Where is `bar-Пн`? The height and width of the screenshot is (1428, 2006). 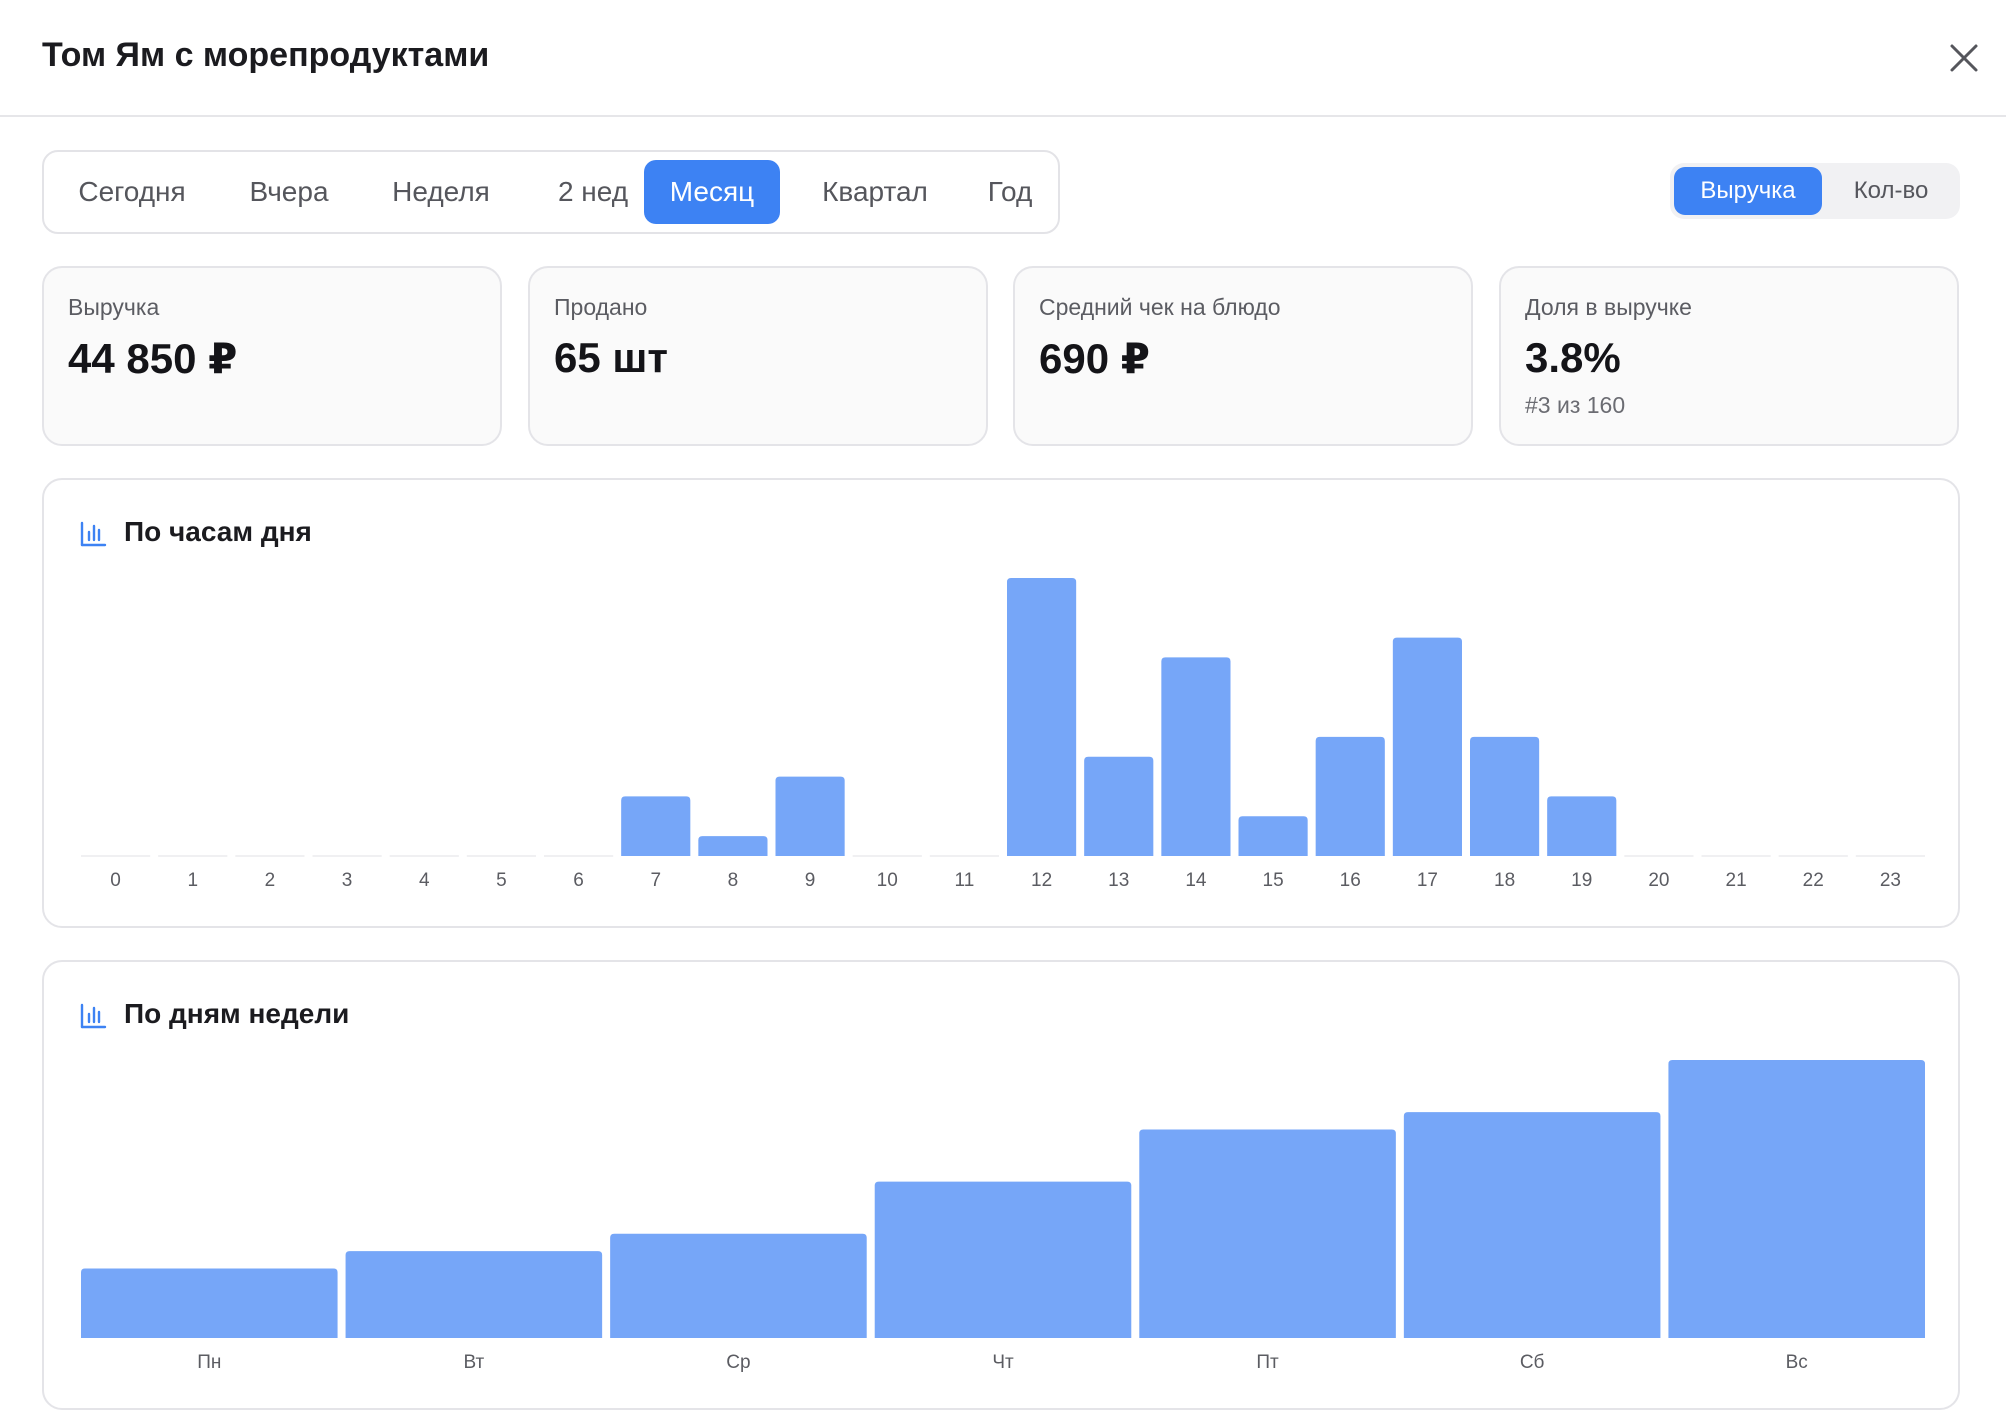
bar-Пн is located at coordinates (209, 1303).